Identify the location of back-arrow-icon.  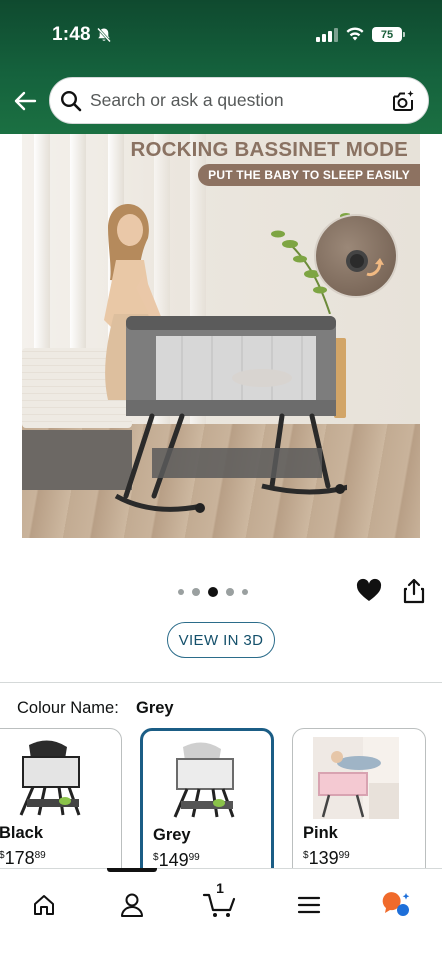
(25, 101).